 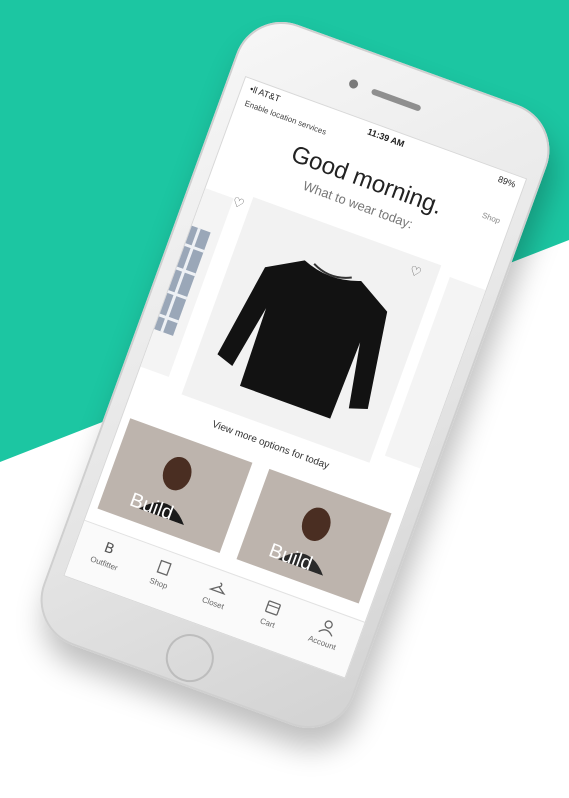 I want to click on tab-label: Cart, so click(x=267, y=623).